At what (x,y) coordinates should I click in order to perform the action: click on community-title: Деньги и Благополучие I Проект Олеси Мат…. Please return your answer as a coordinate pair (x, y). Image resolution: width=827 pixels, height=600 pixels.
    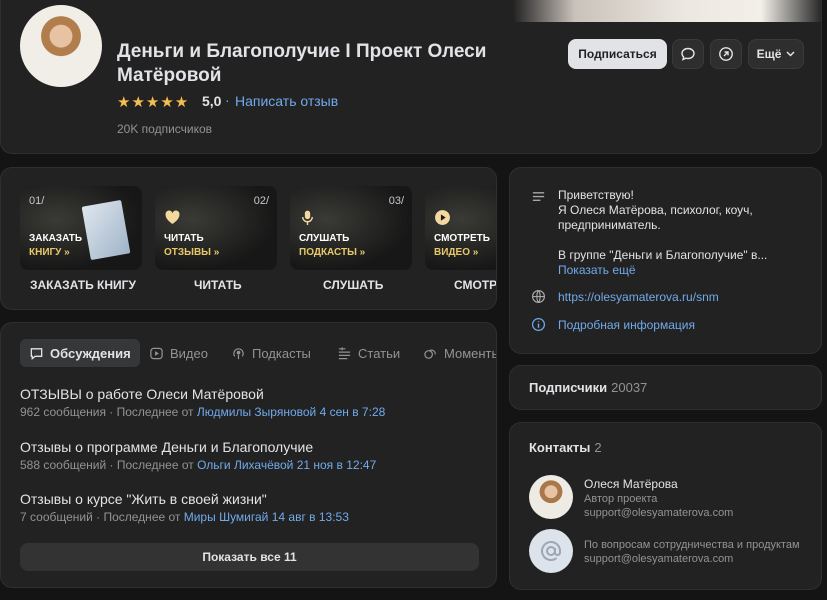
    Looking at the image, I should click on (302, 63).